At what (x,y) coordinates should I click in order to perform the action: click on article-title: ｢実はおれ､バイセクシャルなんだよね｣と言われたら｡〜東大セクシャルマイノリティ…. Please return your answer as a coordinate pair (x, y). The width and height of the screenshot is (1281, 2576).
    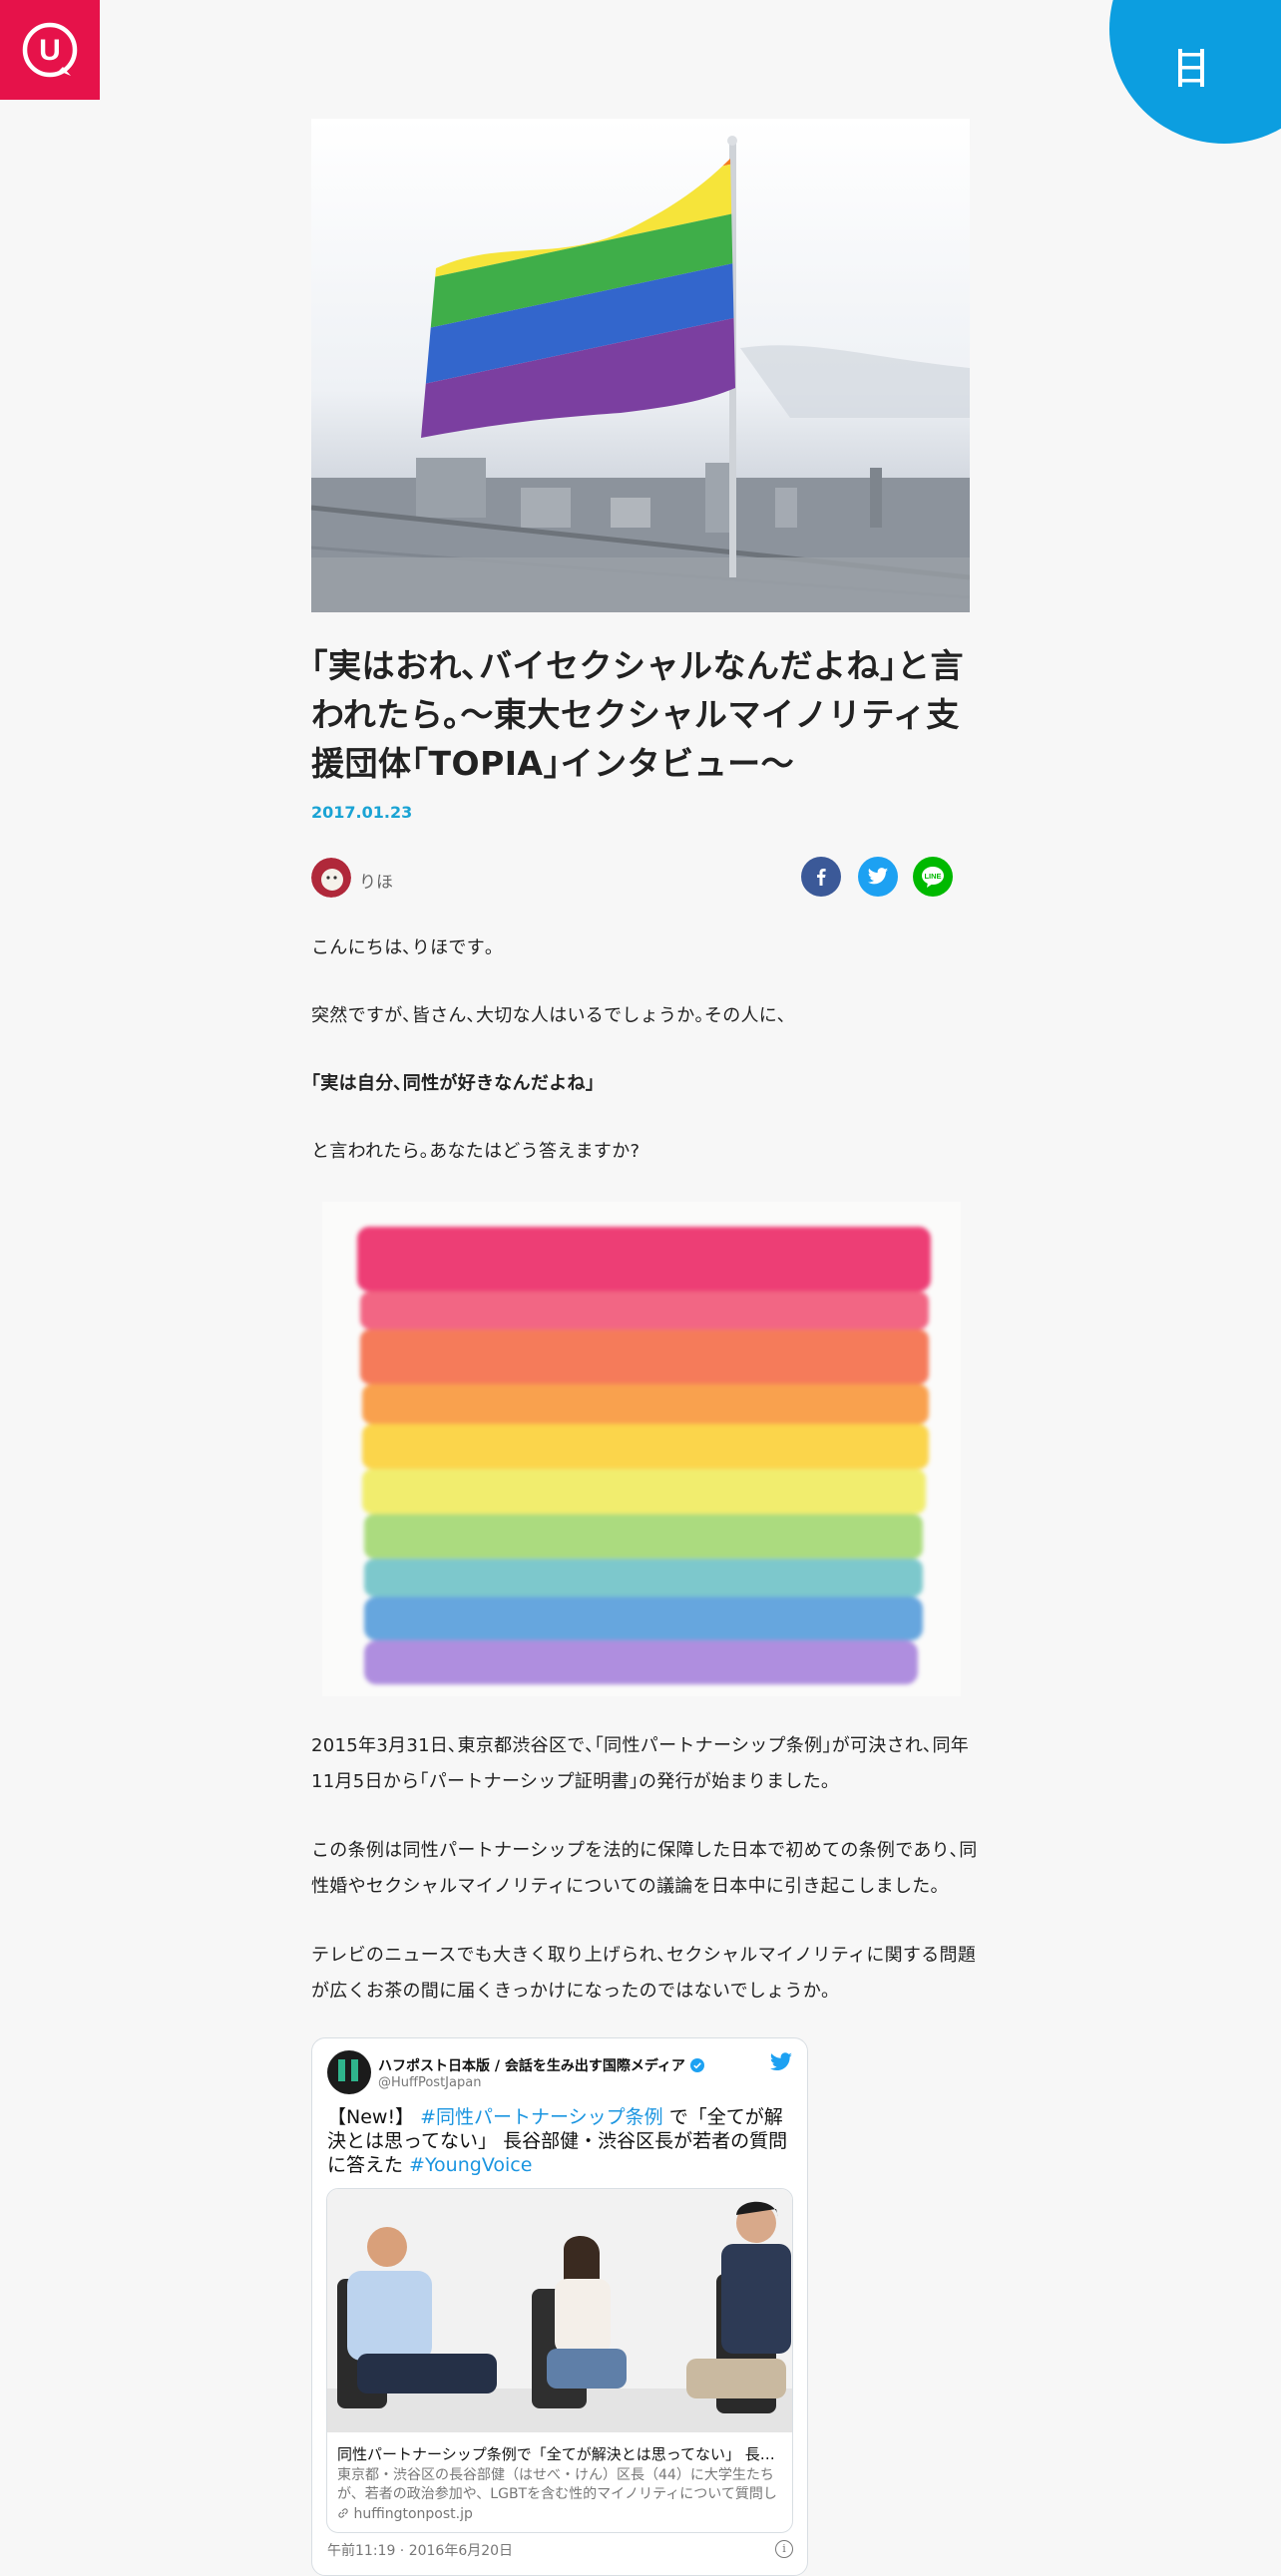
    Looking at the image, I should click on (637, 715).